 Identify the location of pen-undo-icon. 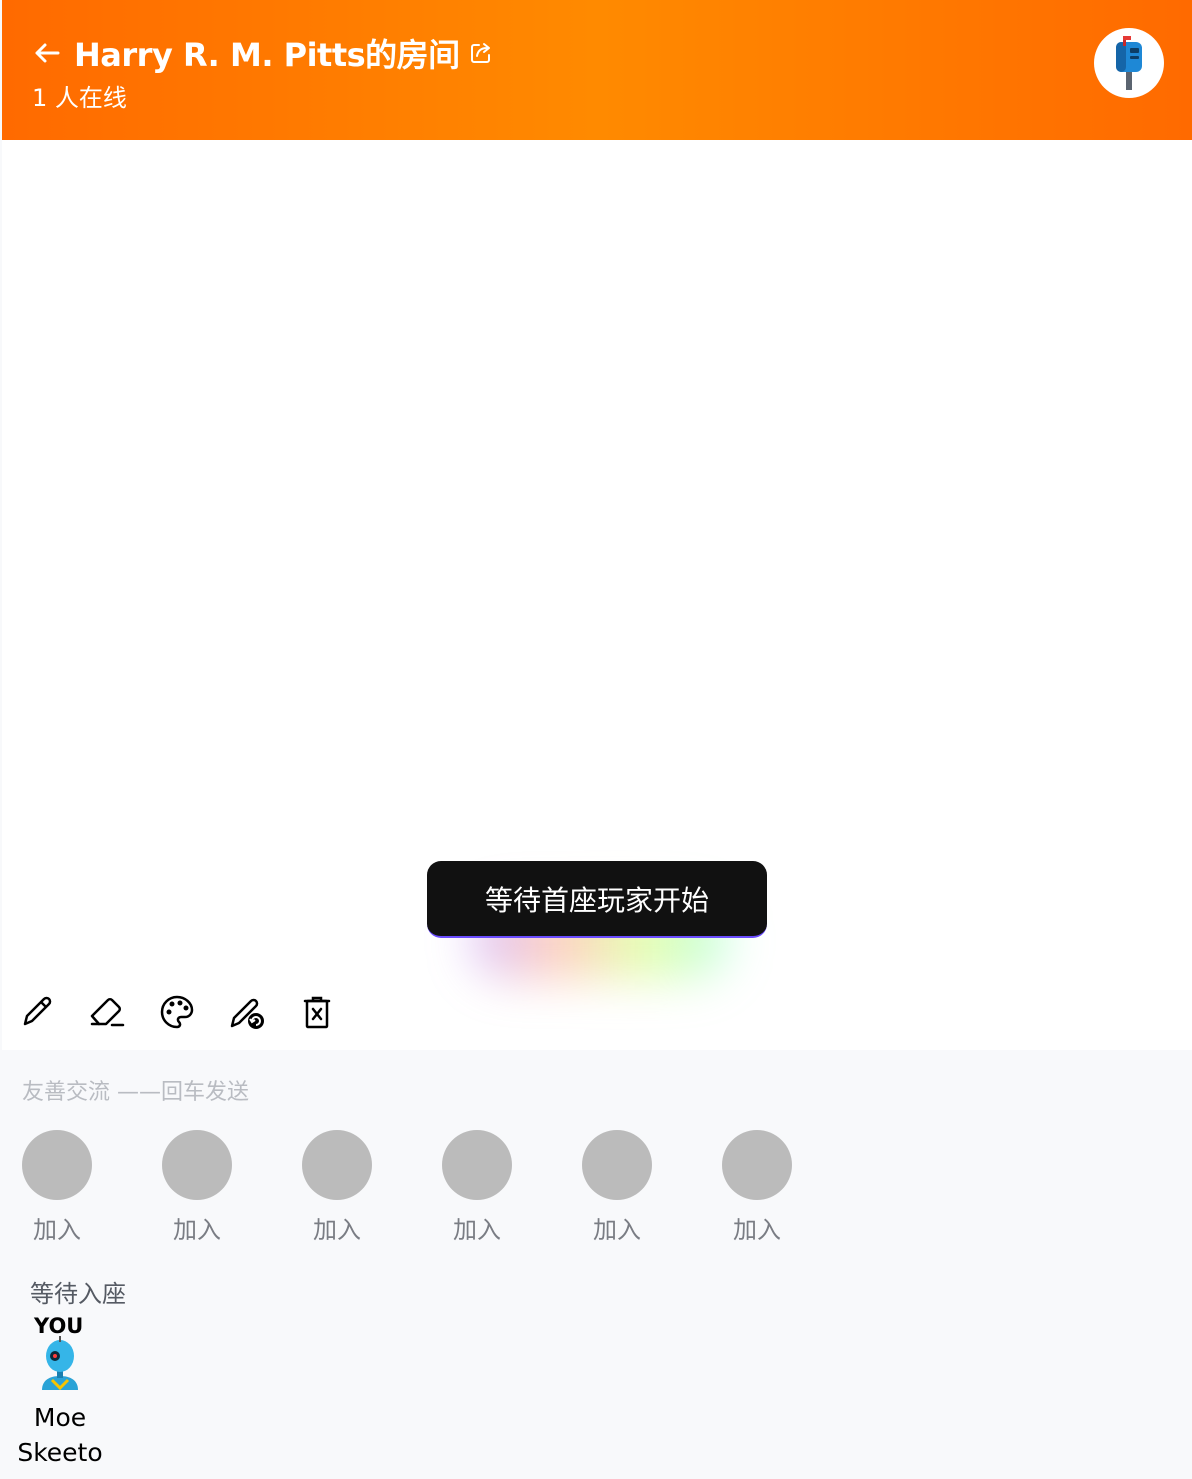
(247, 1012).